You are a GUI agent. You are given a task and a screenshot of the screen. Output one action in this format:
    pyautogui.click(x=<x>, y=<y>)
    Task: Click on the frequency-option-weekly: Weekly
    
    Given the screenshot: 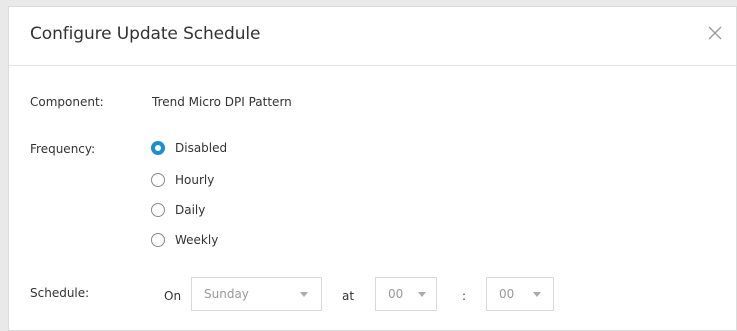 What is the action you would take?
    pyautogui.click(x=184, y=240)
    